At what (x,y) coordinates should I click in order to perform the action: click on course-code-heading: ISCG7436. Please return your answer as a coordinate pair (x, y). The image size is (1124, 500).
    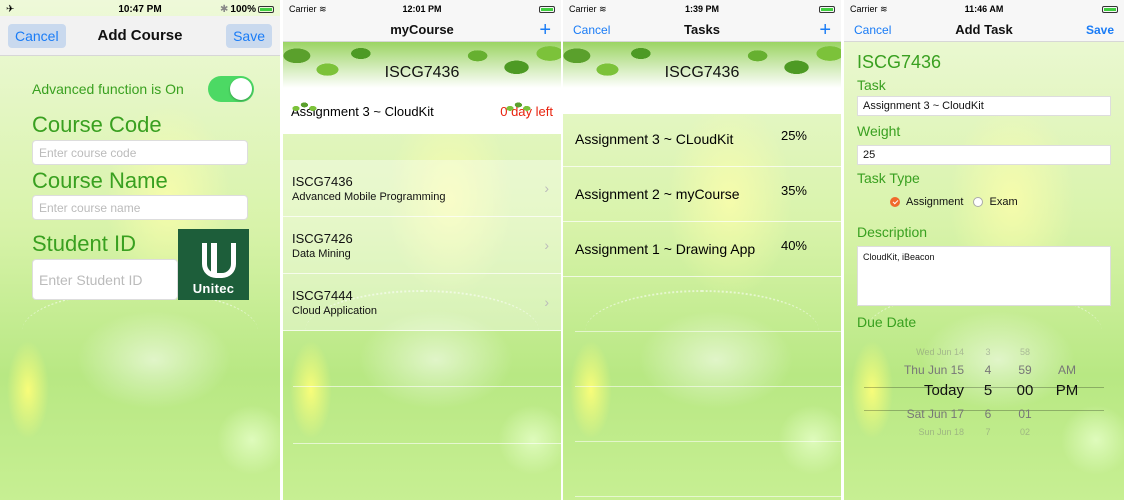
    Looking at the image, I should click on (899, 62).